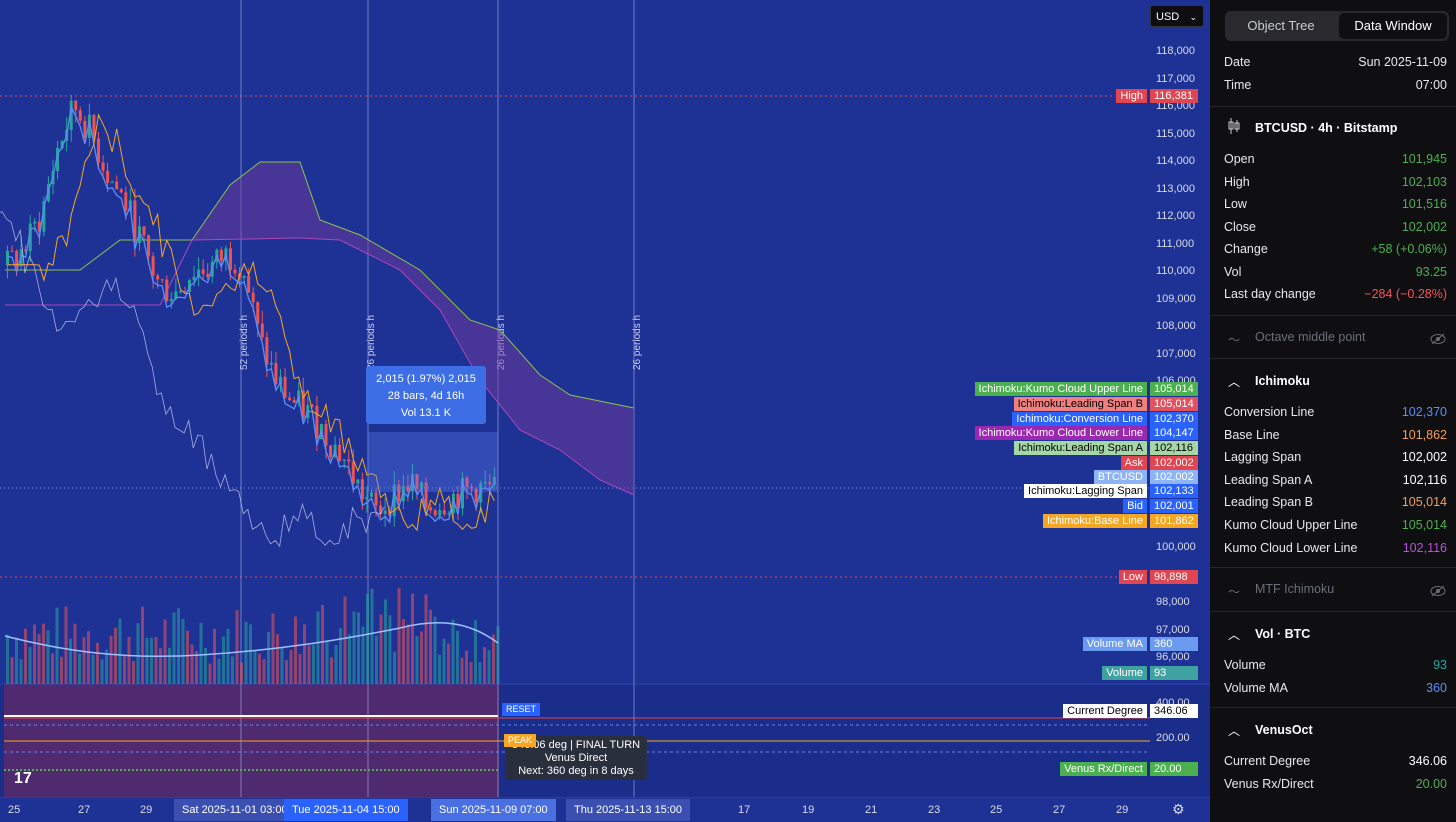 This screenshot has width=1456, height=822. Describe the element at coordinates (808, 810) in the screenshot. I see `time-axis-label: 19` at that location.